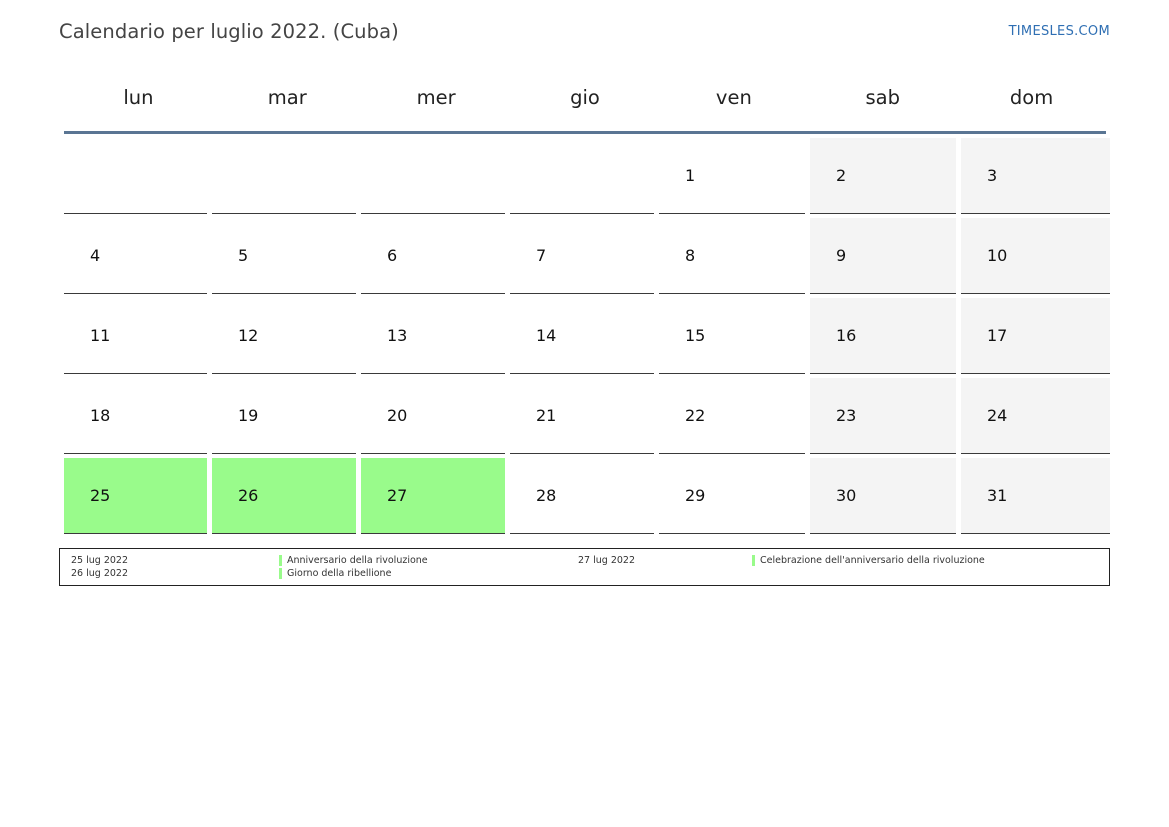 This screenshot has height=827, width=1169. I want to click on day-number: 1, so click(690, 175).